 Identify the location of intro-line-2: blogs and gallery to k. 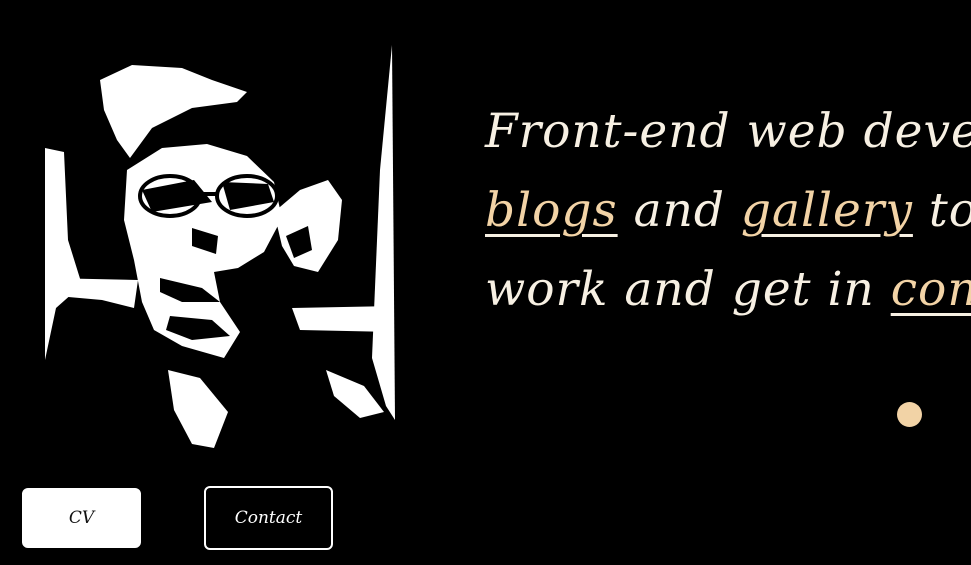
(728, 210).